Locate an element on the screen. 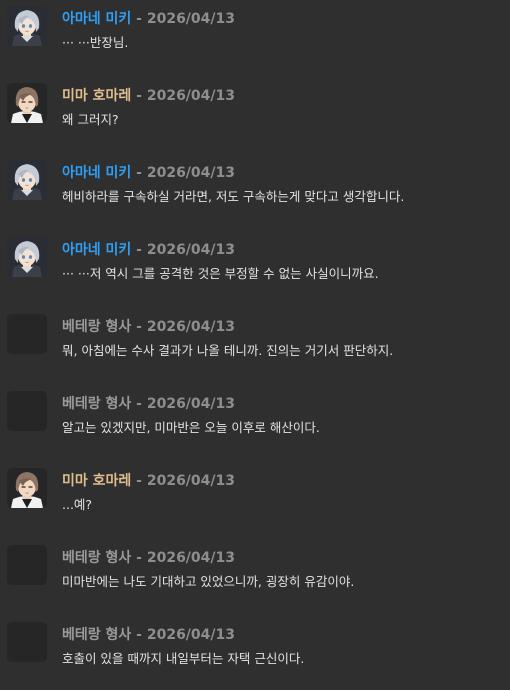  message-text: 호출이 있을 때까지 내일부터는 자택 근신이다. is located at coordinates (183, 658).